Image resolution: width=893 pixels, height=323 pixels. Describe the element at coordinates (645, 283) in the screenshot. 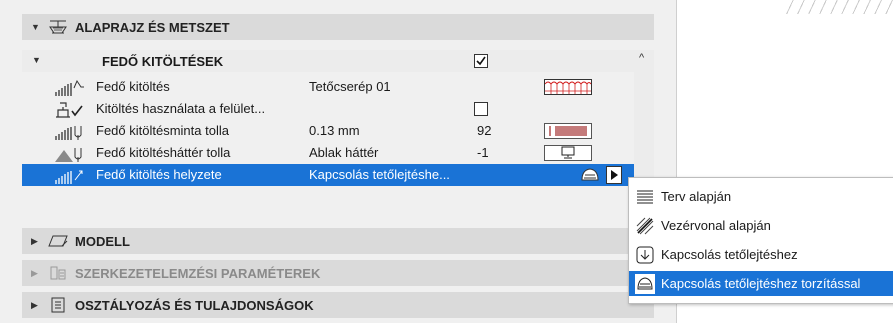

I see `link-to-slope-distort-icon` at that location.